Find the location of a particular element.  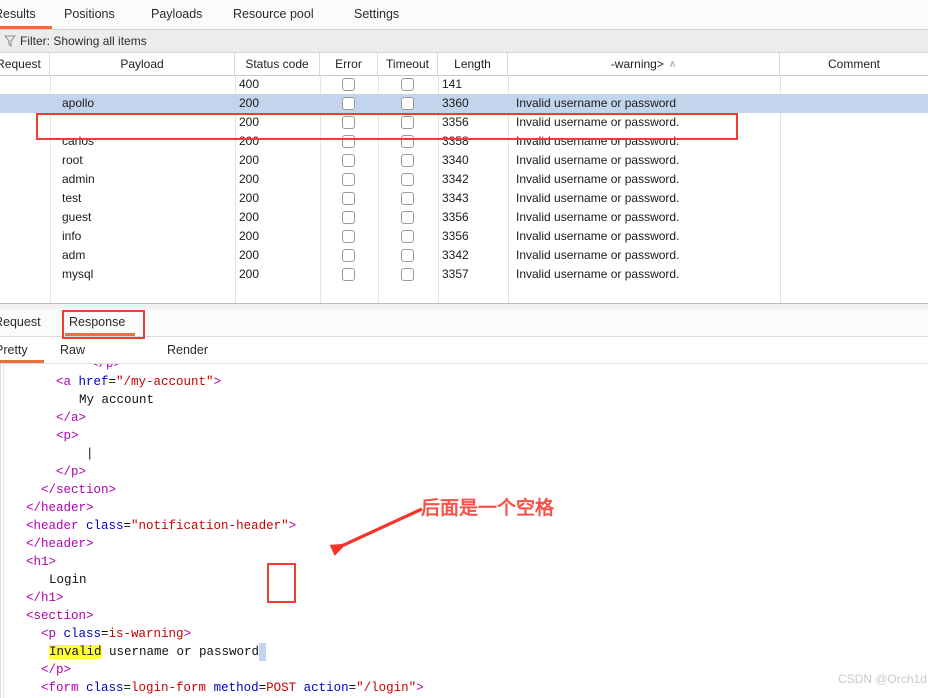

table-row: root 200 3340 Invalid username or password. is located at coordinates (464, 160).